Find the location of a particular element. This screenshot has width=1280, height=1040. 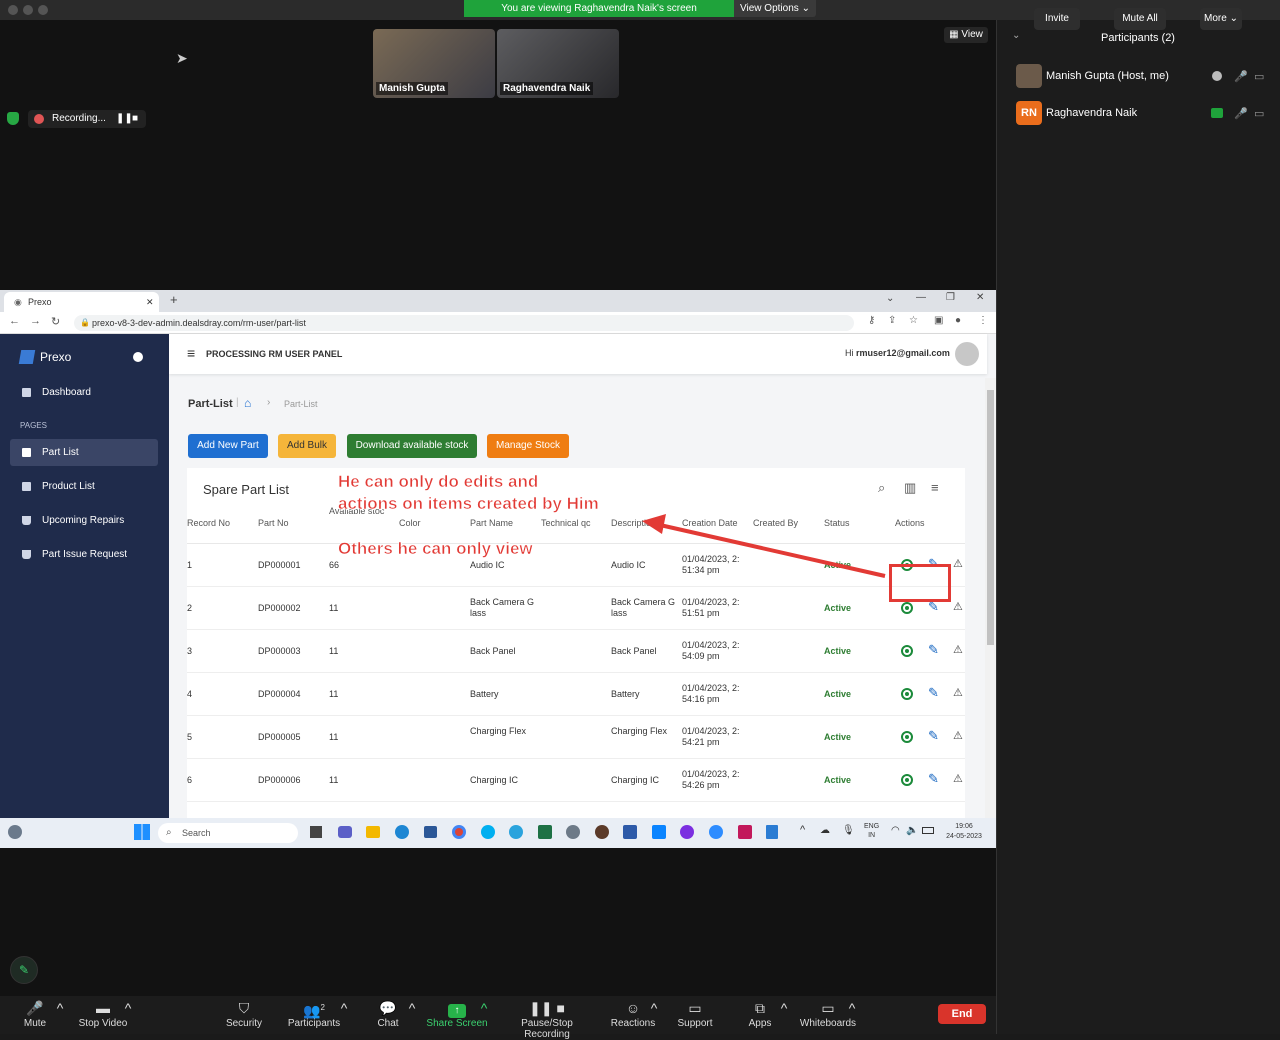

sidebar-item-part-list: Part List is located at coordinates (84, 452).